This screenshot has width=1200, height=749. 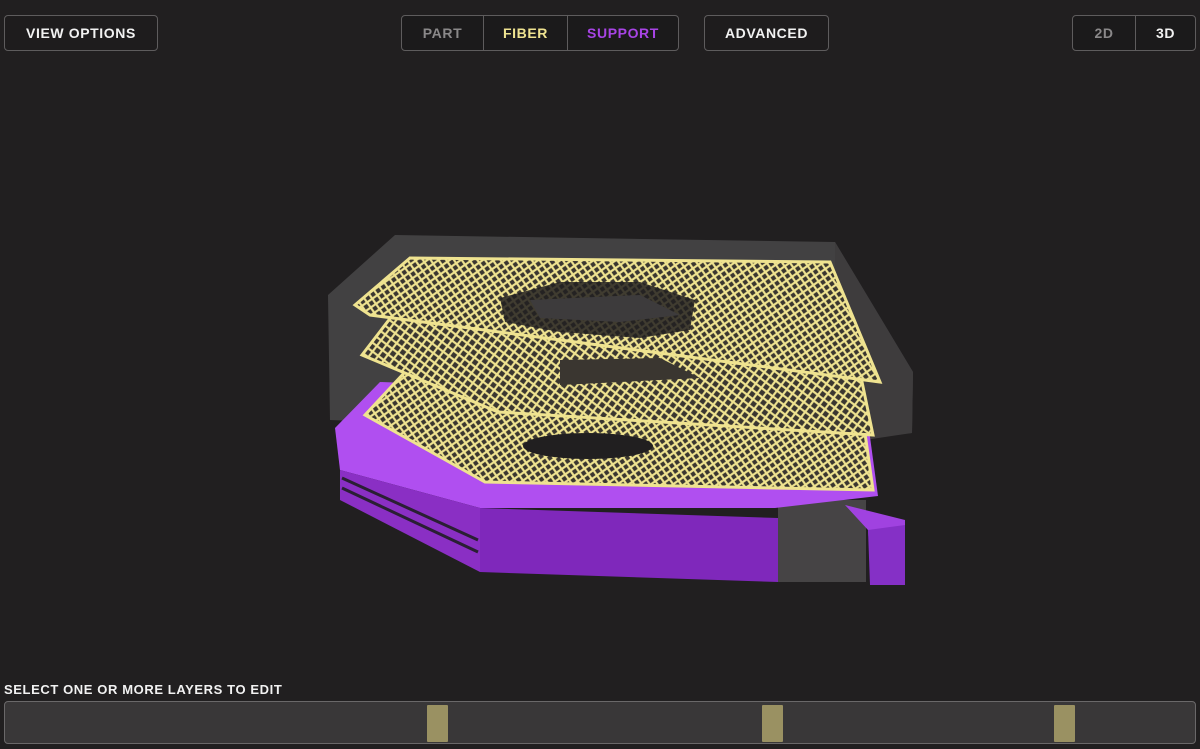 What do you see at coordinates (766, 33) in the screenshot?
I see `advanced-button: ADVANCED` at bounding box center [766, 33].